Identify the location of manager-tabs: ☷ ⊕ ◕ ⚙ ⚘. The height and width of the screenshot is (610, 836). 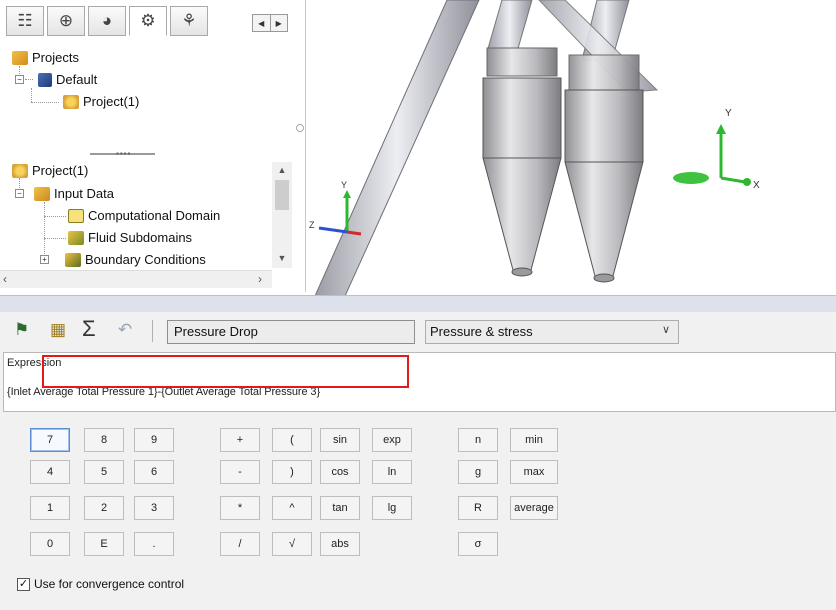
(107, 21).